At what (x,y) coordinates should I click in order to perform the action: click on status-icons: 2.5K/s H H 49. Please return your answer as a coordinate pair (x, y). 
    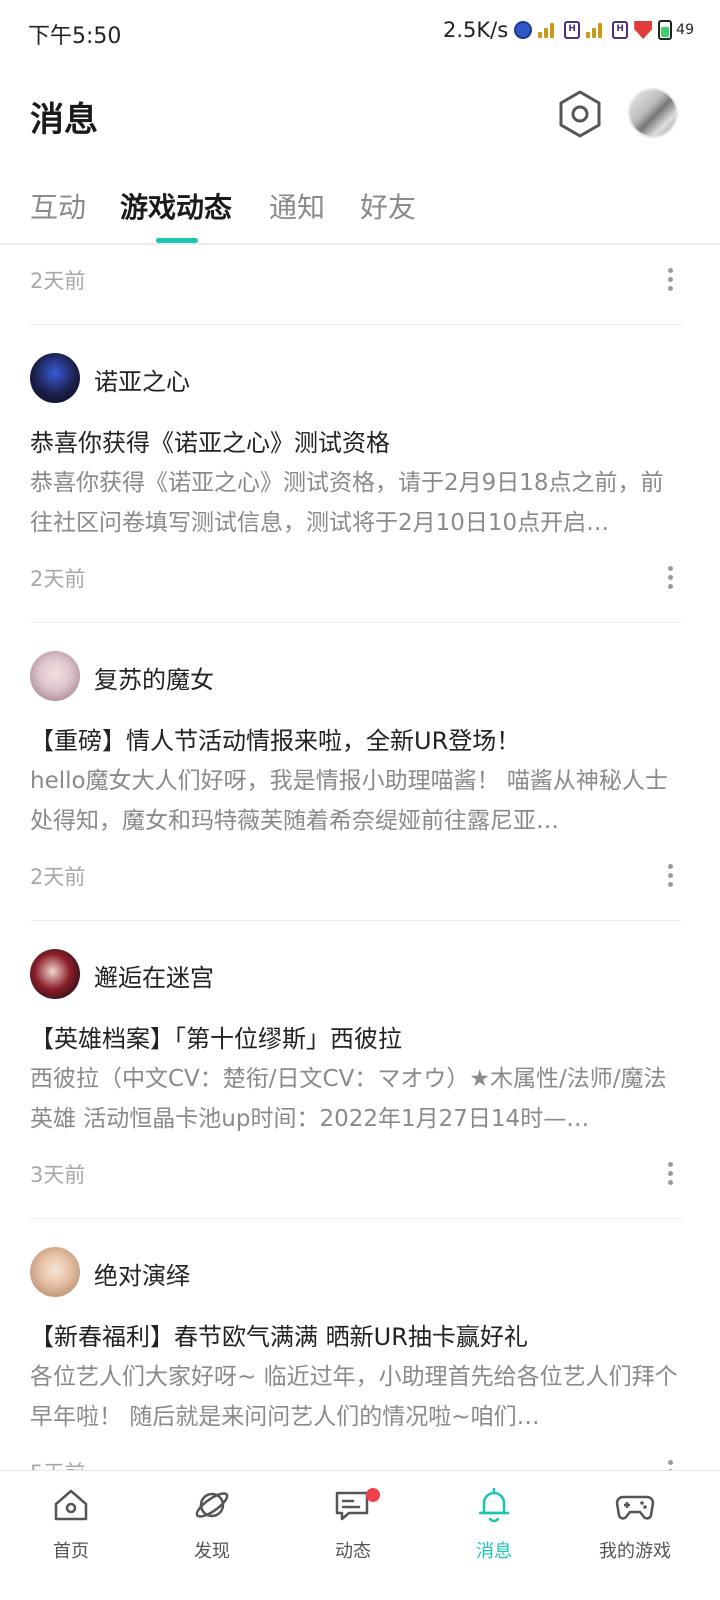
    Looking at the image, I should click on (568, 30).